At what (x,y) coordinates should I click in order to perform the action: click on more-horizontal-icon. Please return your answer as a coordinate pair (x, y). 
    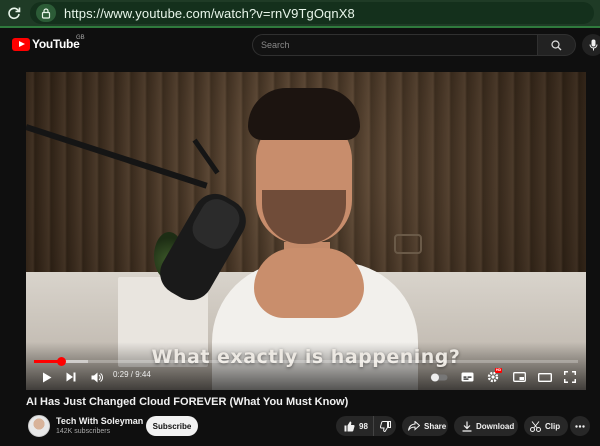
    Looking at the image, I should click on (580, 426).